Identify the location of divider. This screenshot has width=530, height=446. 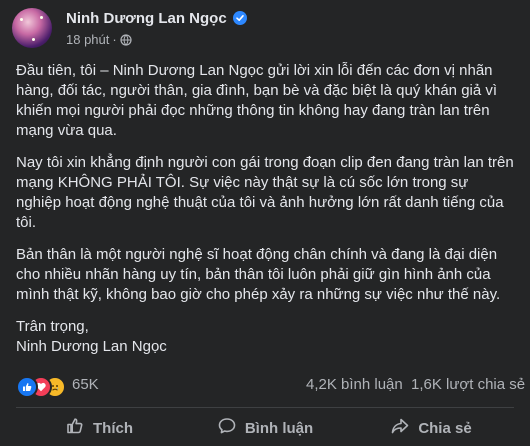
(265, 407).